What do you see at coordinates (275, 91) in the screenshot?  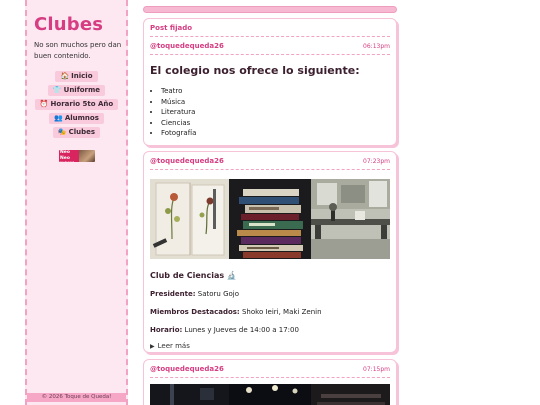 I see `list-item: Teatro` at bounding box center [275, 91].